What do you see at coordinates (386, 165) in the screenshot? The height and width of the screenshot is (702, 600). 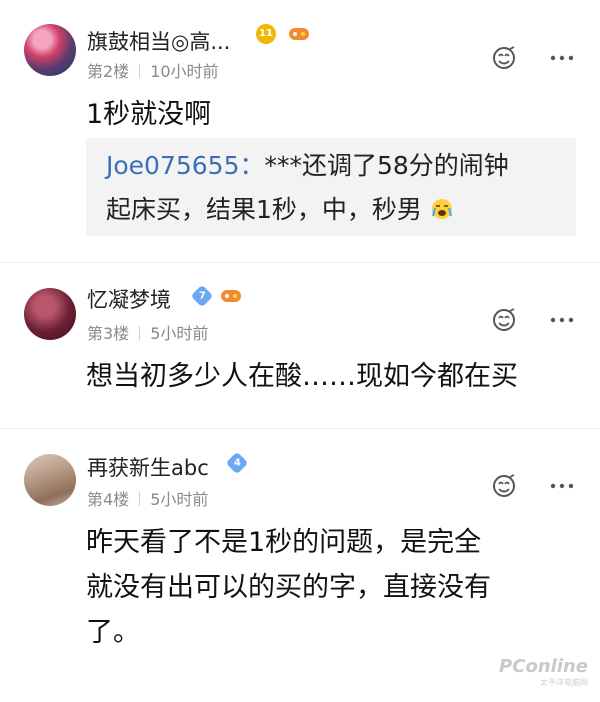 I see `quote-text-line1: ***还调了58分的闹钟` at bounding box center [386, 165].